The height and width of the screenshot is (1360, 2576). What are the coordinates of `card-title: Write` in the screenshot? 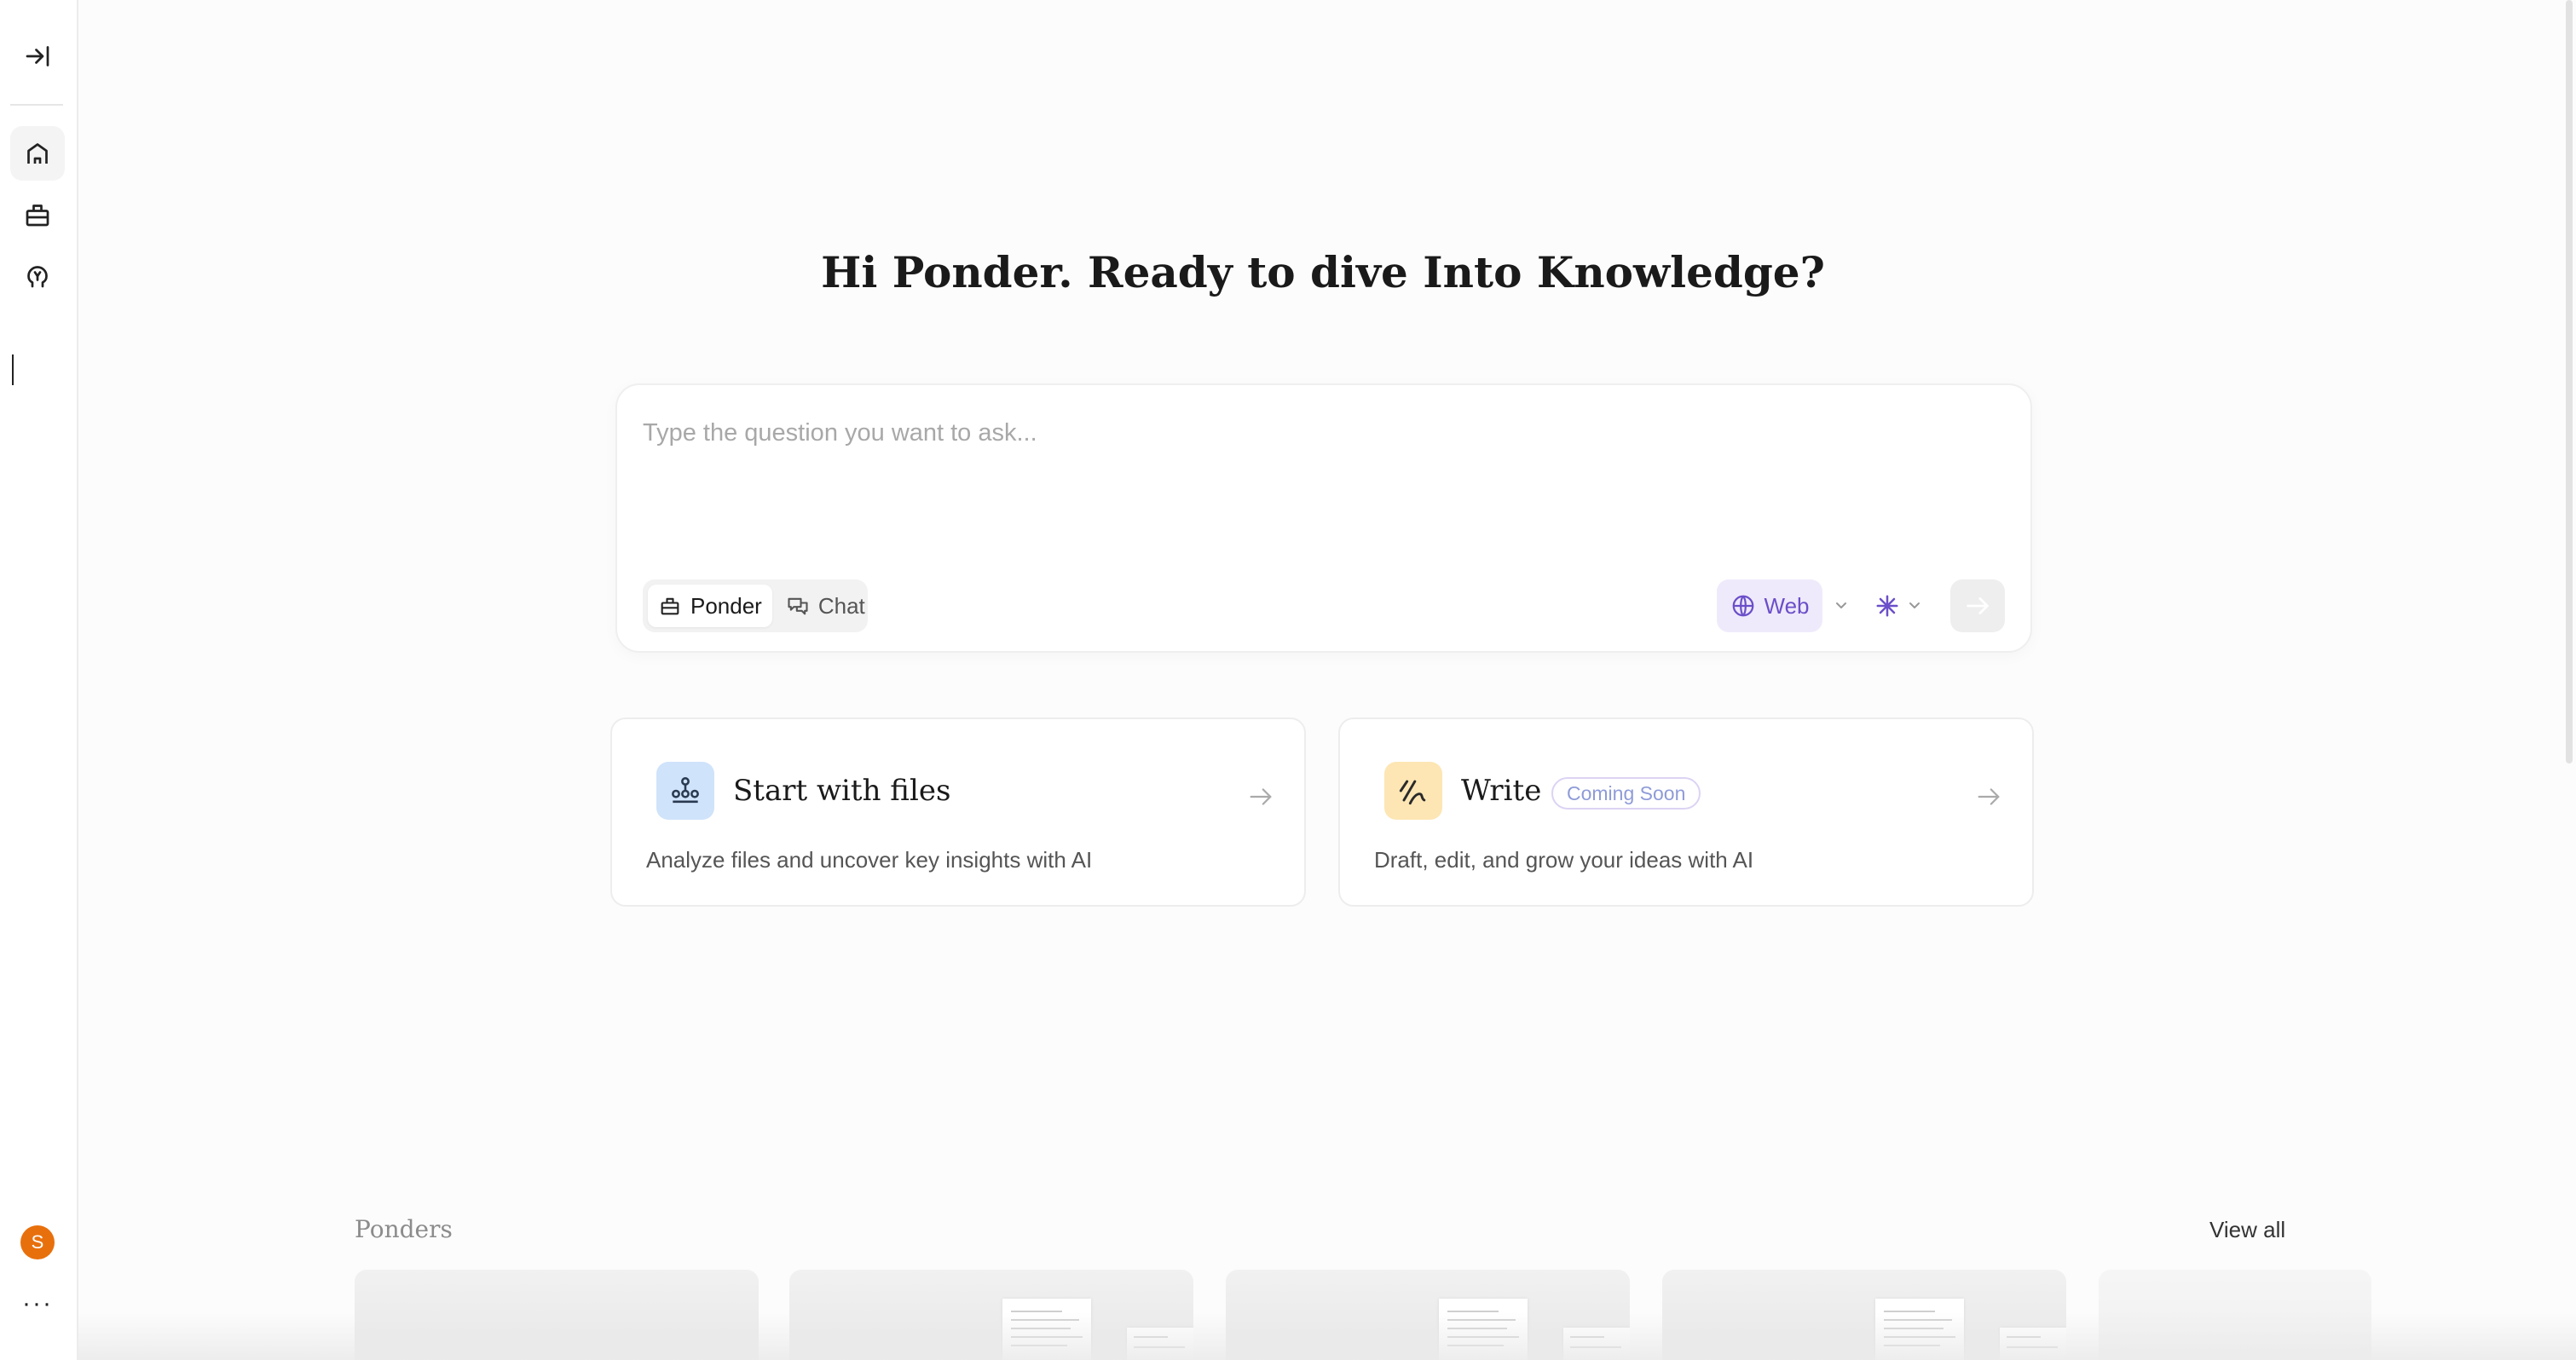 It's located at (1501, 791).